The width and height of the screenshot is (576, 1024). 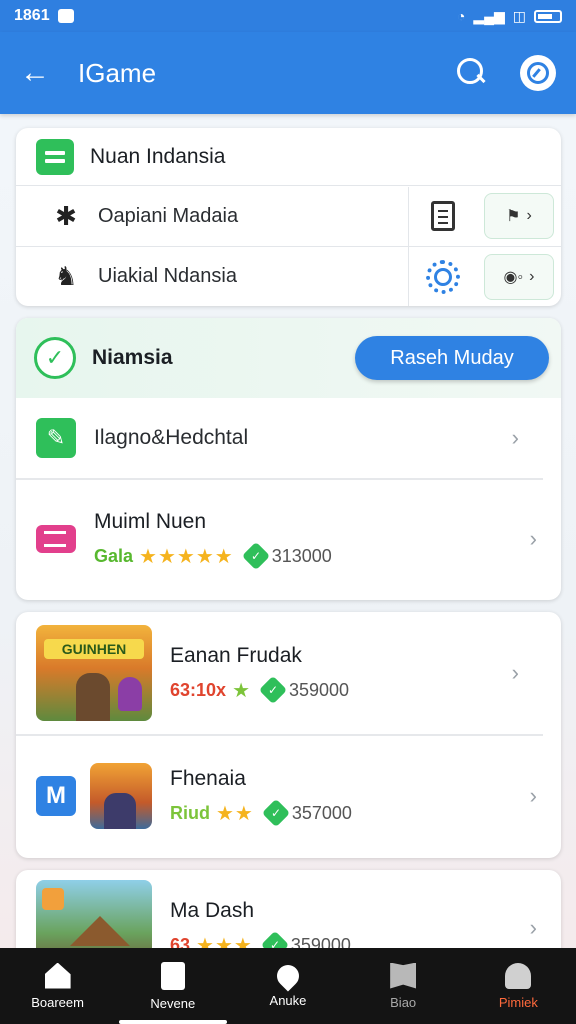 What do you see at coordinates (472, 73) in the screenshot?
I see `search-icon` at bounding box center [472, 73].